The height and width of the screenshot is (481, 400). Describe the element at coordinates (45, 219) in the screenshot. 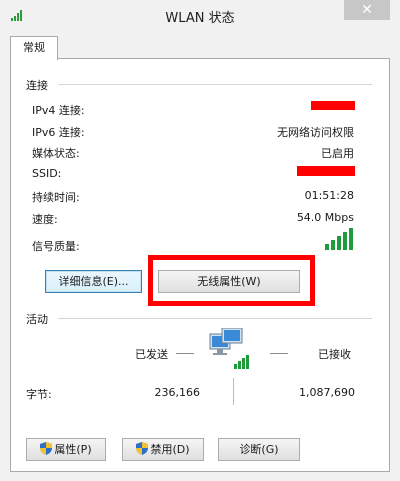

I see `speed-label: 速度:` at that location.